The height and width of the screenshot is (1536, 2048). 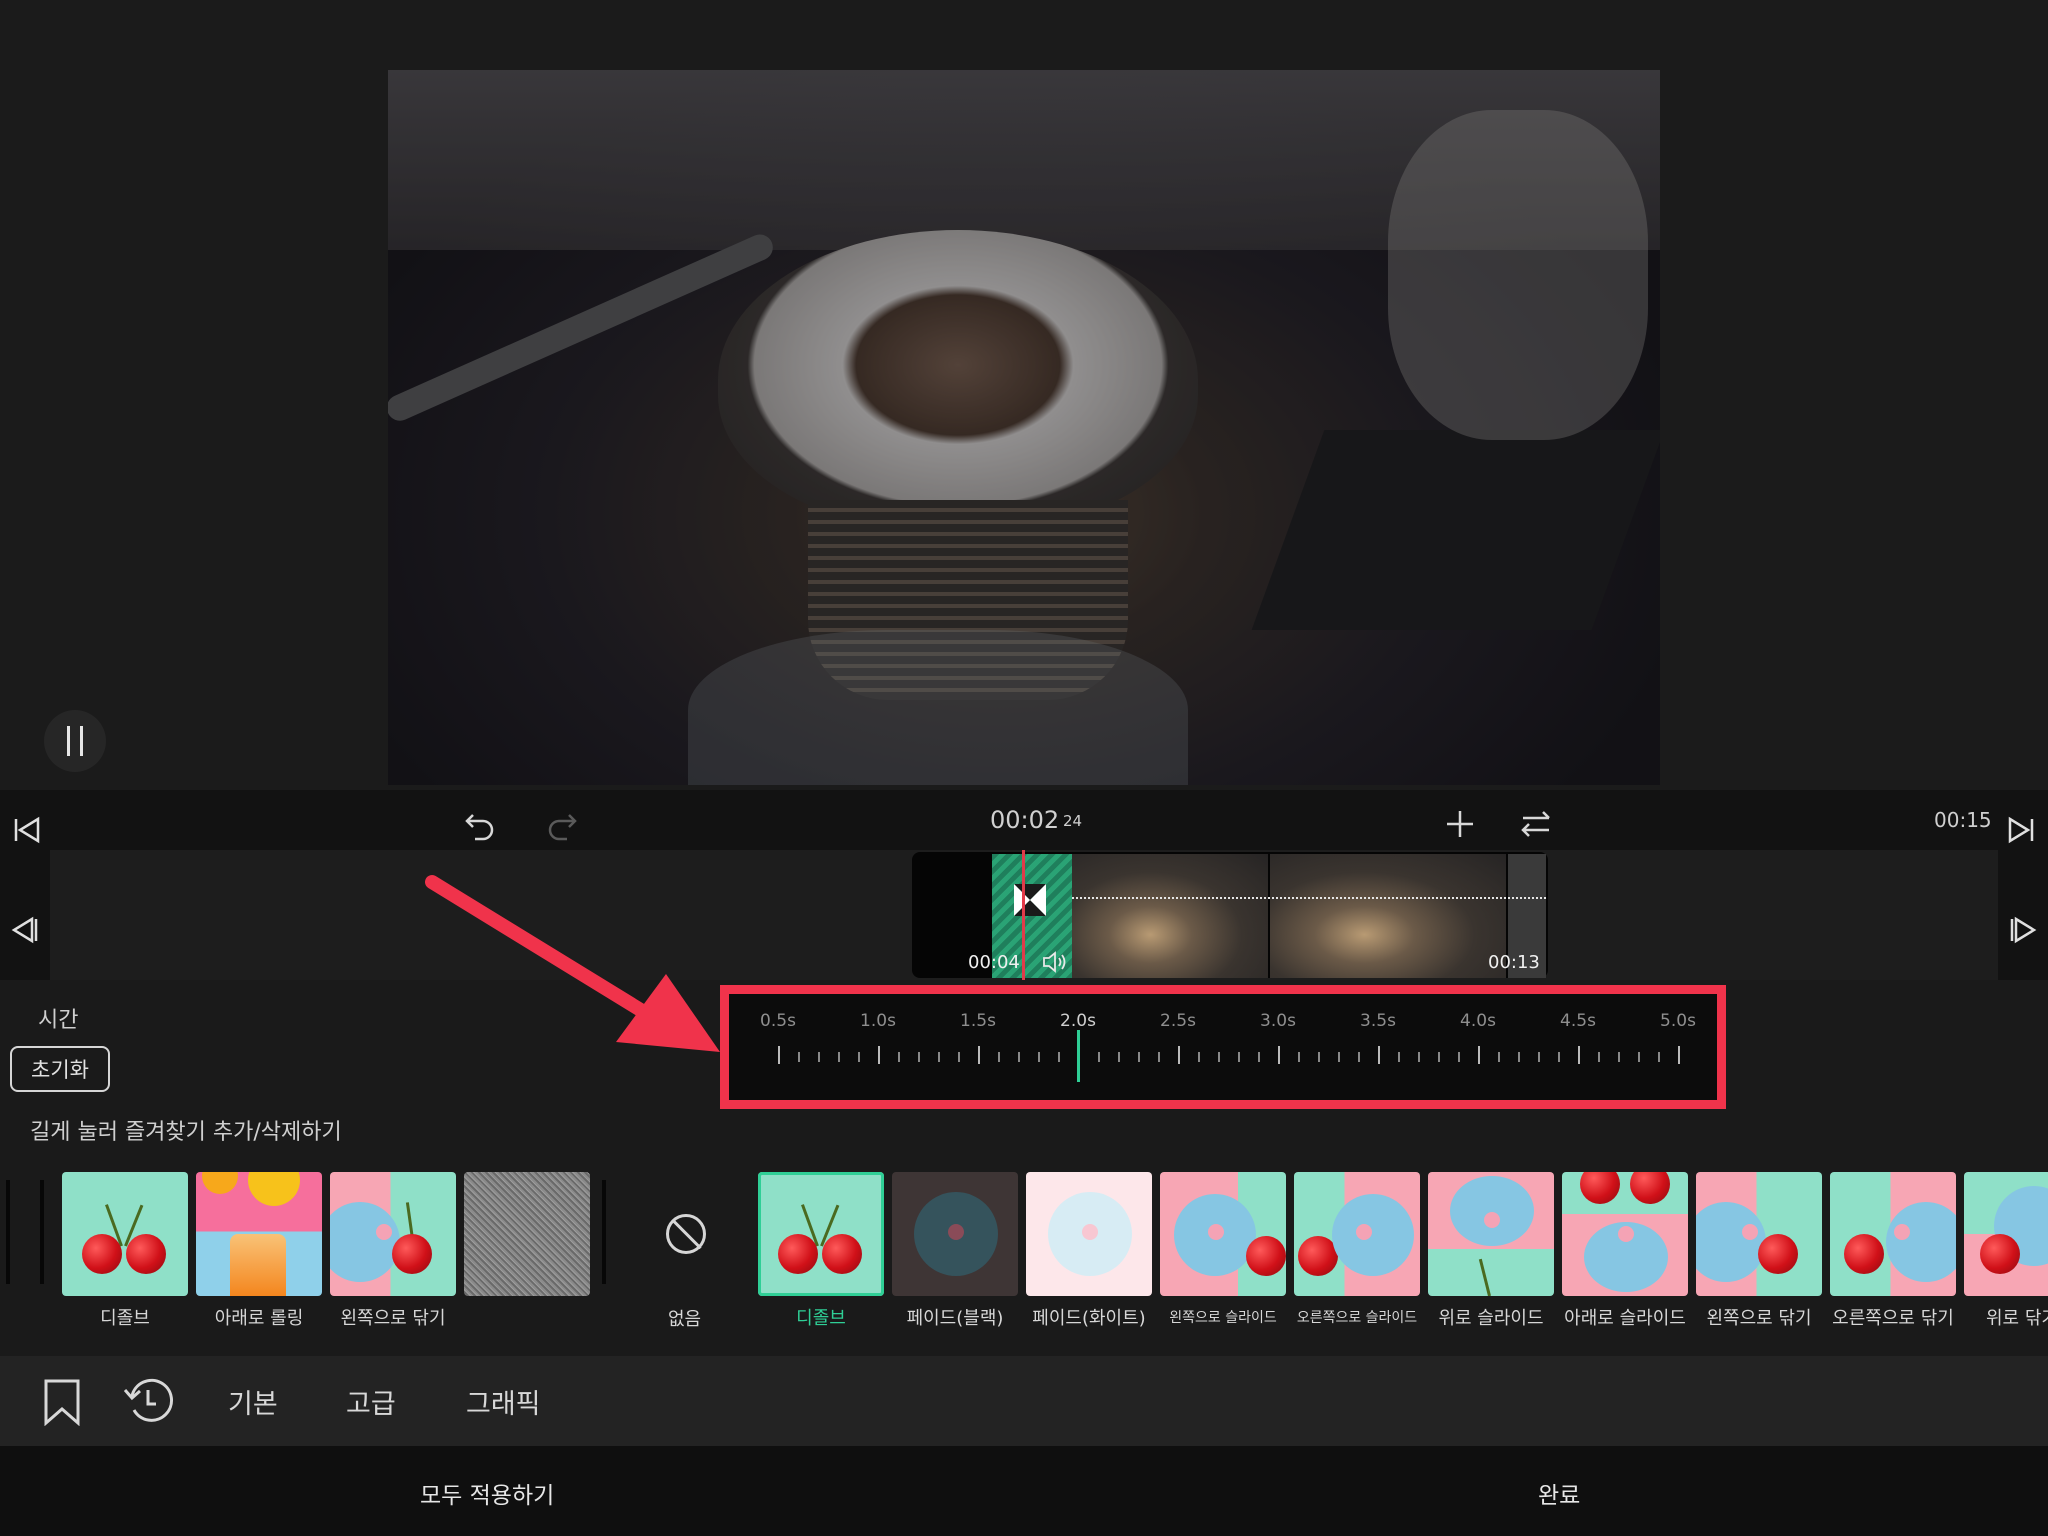 What do you see at coordinates (778, 1021) in the screenshot?
I see `ruler-tick-label: 0.5s` at bounding box center [778, 1021].